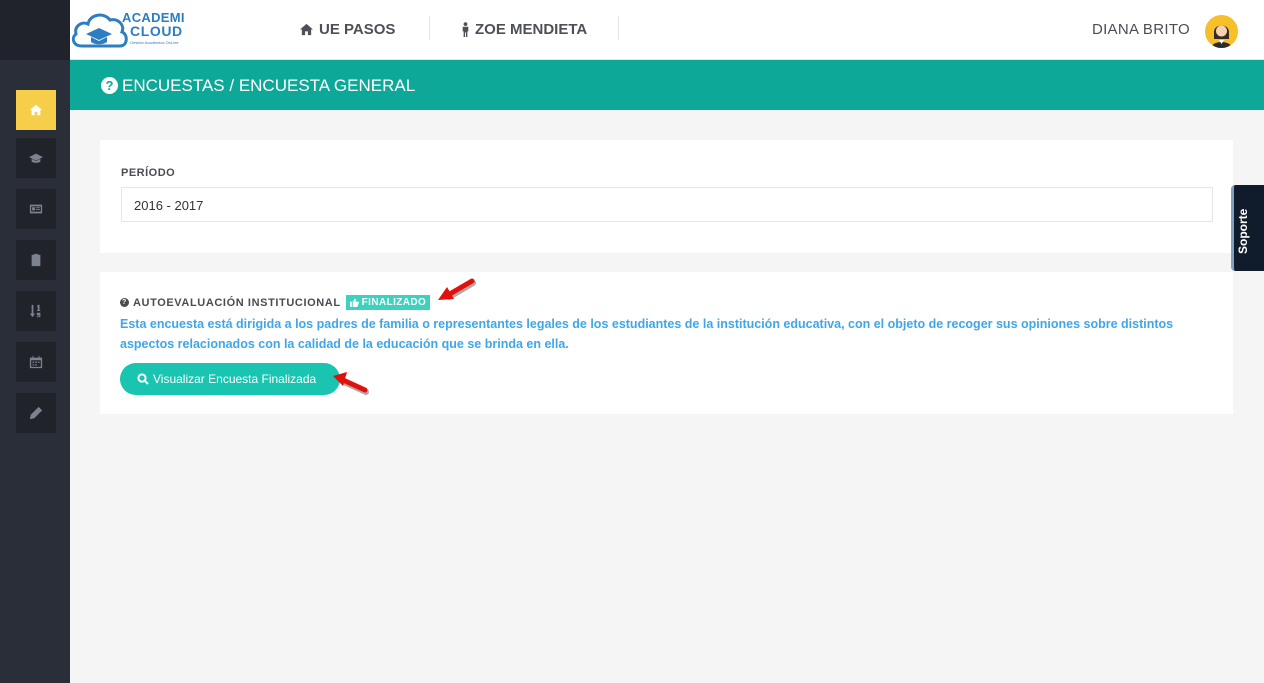 The width and height of the screenshot is (1264, 683). What do you see at coordinates (156, 31) in the screenshot?
I see `logo-text-cloud: CLOUD` at bounding box center [156, 31].